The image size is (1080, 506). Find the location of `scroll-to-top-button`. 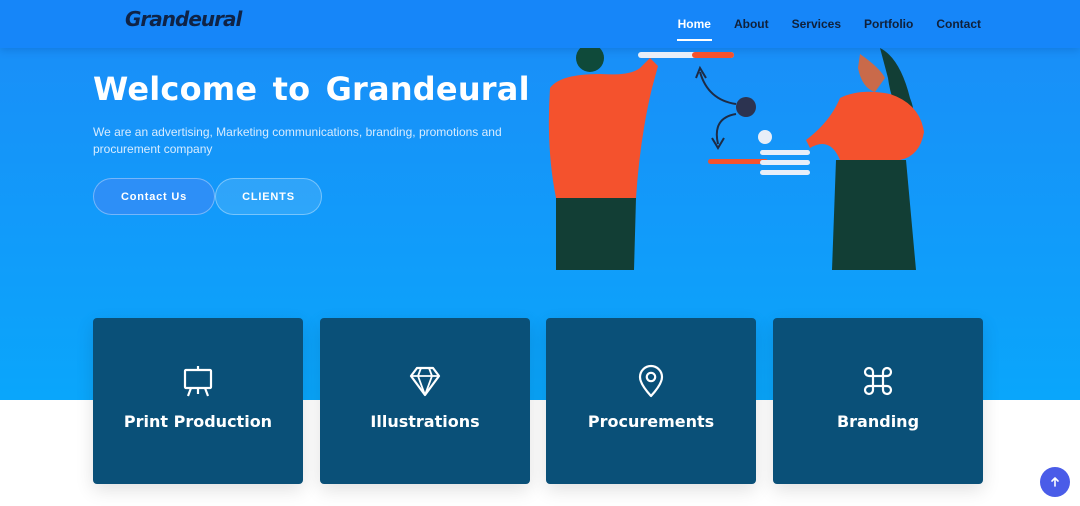

scroll-to-top-button is located at coordinates (1055, 482).